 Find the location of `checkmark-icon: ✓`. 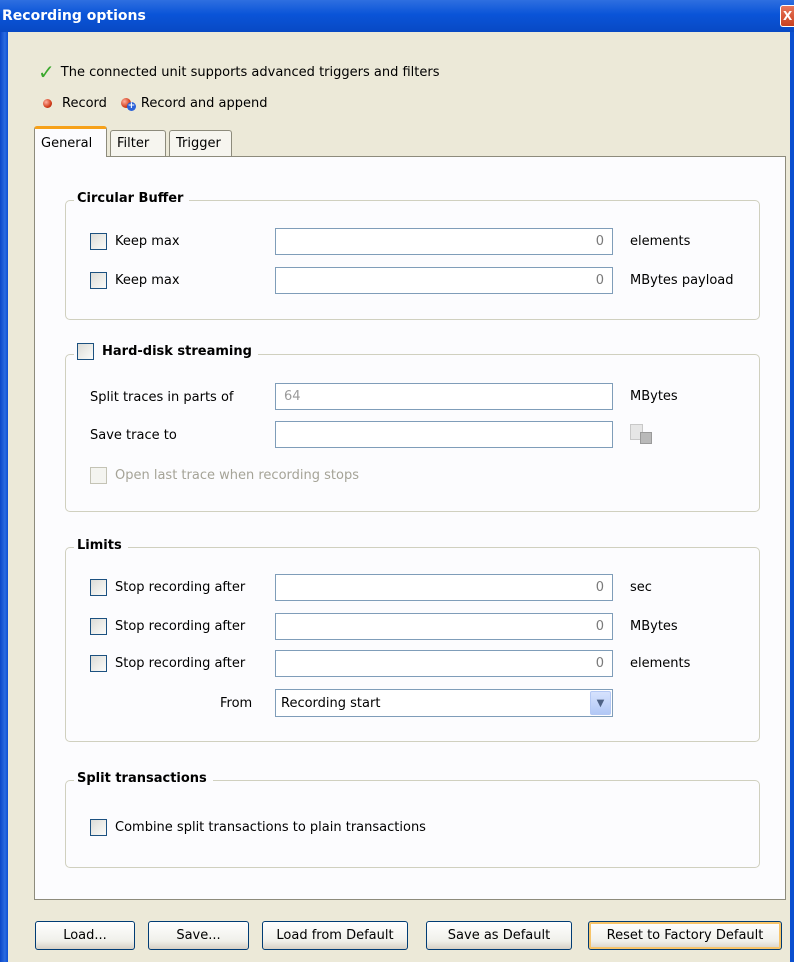

checkmark-icon: ✓ is located at coordinates (46, 72).